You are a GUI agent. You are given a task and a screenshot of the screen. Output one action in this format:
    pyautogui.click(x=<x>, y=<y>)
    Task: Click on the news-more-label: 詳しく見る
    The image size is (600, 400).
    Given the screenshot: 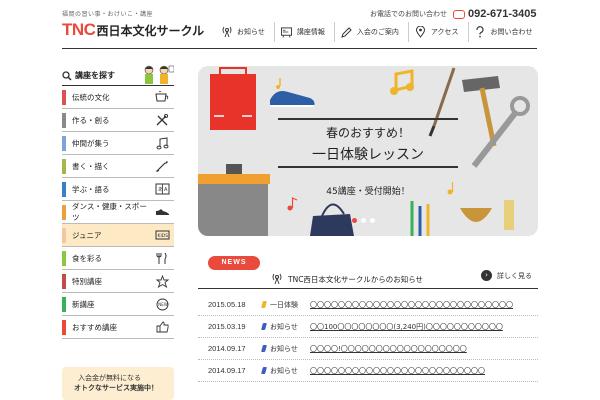 What is the action you would take?
    pyautogui.click(x=514, y=275)
    